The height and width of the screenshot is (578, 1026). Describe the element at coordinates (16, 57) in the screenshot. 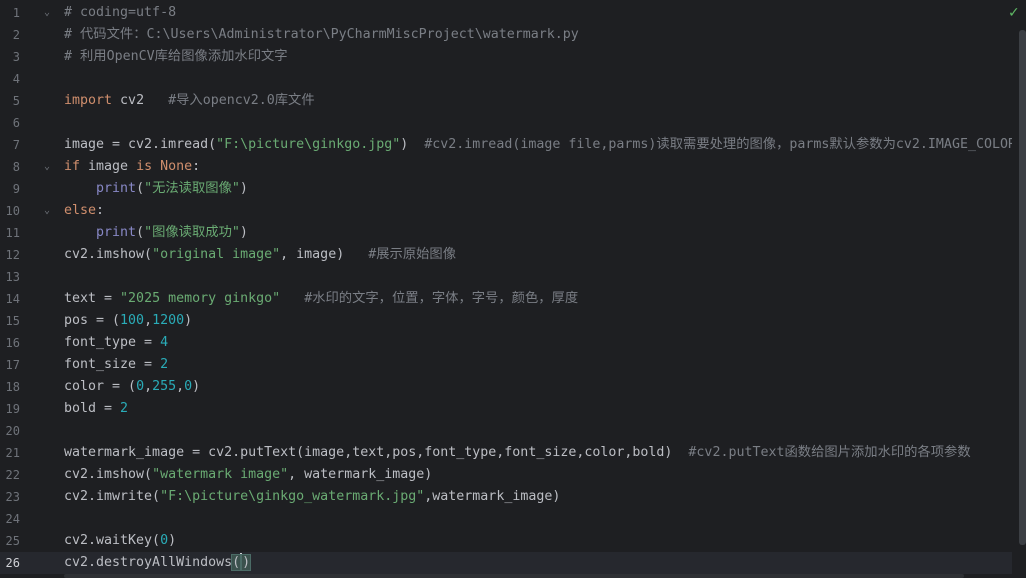

I see `line-number: 3` at that location.